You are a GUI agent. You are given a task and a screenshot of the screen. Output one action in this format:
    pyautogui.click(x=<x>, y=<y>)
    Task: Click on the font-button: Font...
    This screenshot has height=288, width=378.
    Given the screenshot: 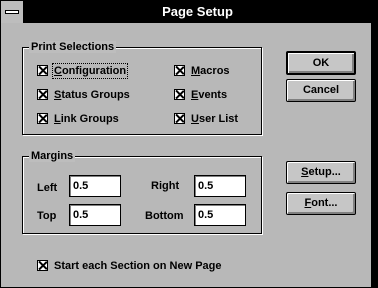 What is the action you would take?
    pyautogui.click(x=321, y=203)
    